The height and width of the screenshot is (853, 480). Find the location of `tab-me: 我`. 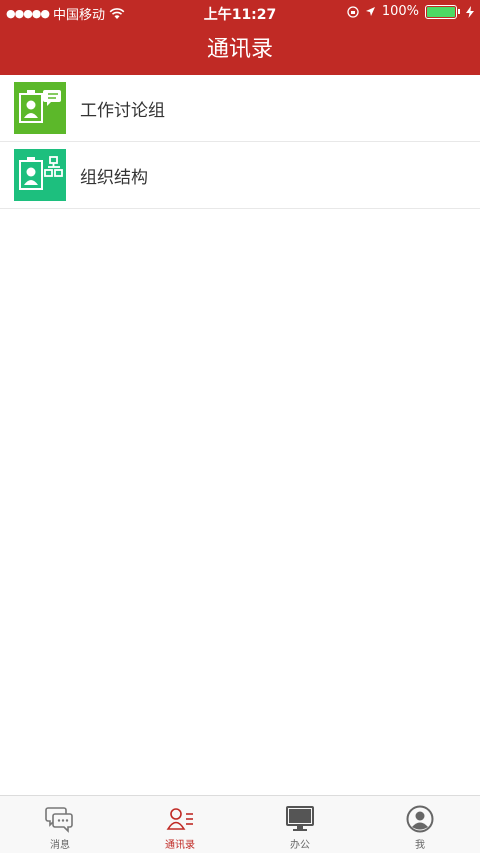

tab-me: 我 is located at coordinates (420, 824).